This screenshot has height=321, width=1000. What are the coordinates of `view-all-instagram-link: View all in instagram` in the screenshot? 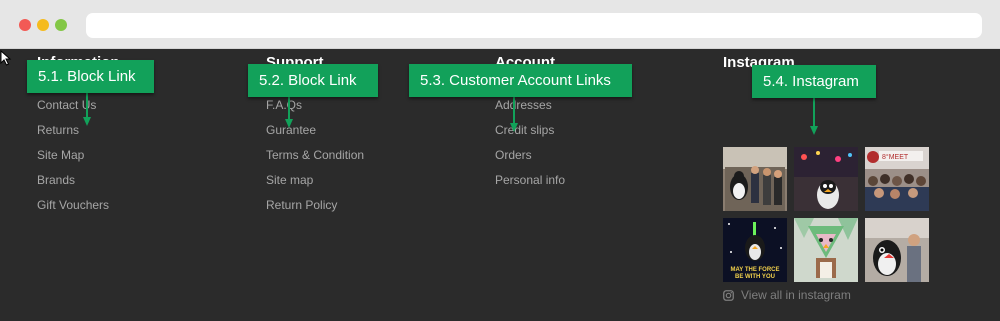 It's located at (787, 295).